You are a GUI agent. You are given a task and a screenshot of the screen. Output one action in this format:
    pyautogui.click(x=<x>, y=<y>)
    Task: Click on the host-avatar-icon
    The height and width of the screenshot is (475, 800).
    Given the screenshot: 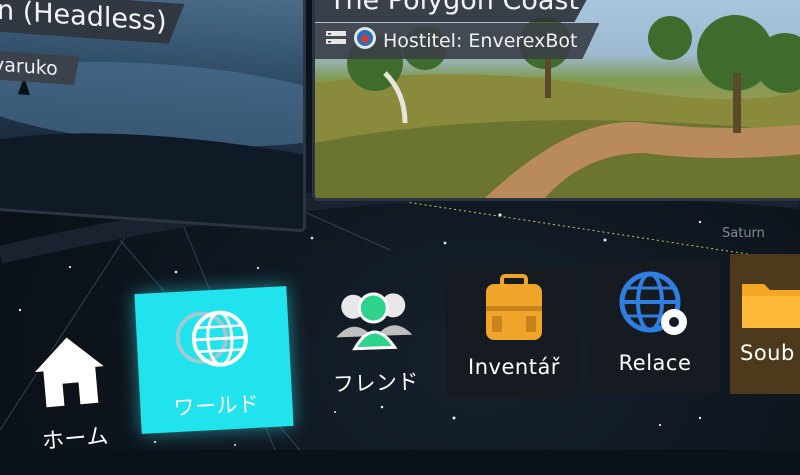 What is the action you would take?
    pyautogui.click(x=365, y=40)
    